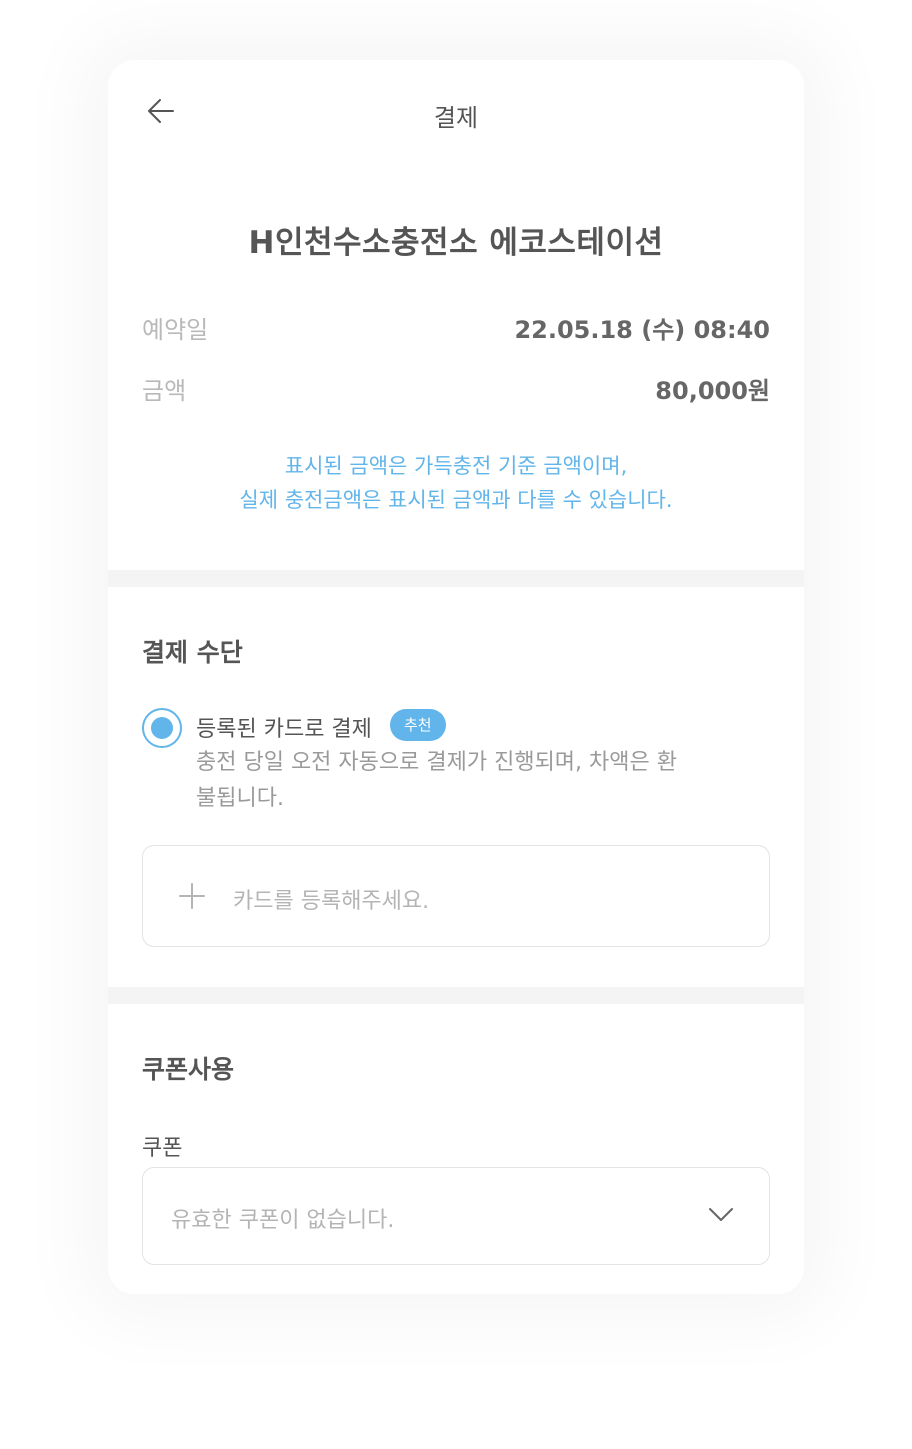 The image size is (912, 1449). I want to click on coupon-section-title: 쿠폰사용, so click(188, 1069).